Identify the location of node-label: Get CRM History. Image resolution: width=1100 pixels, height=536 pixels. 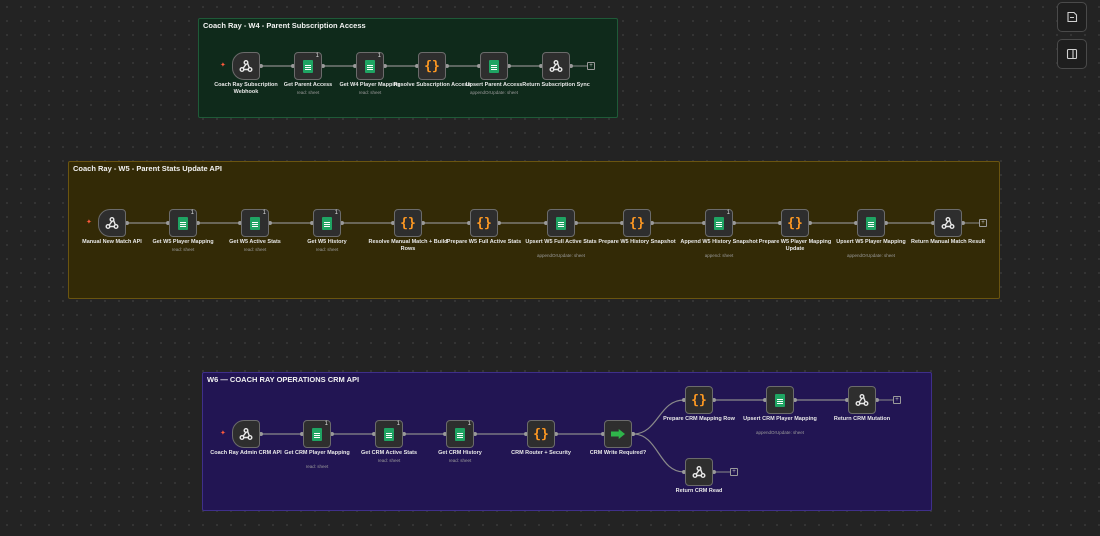
(460, 453).